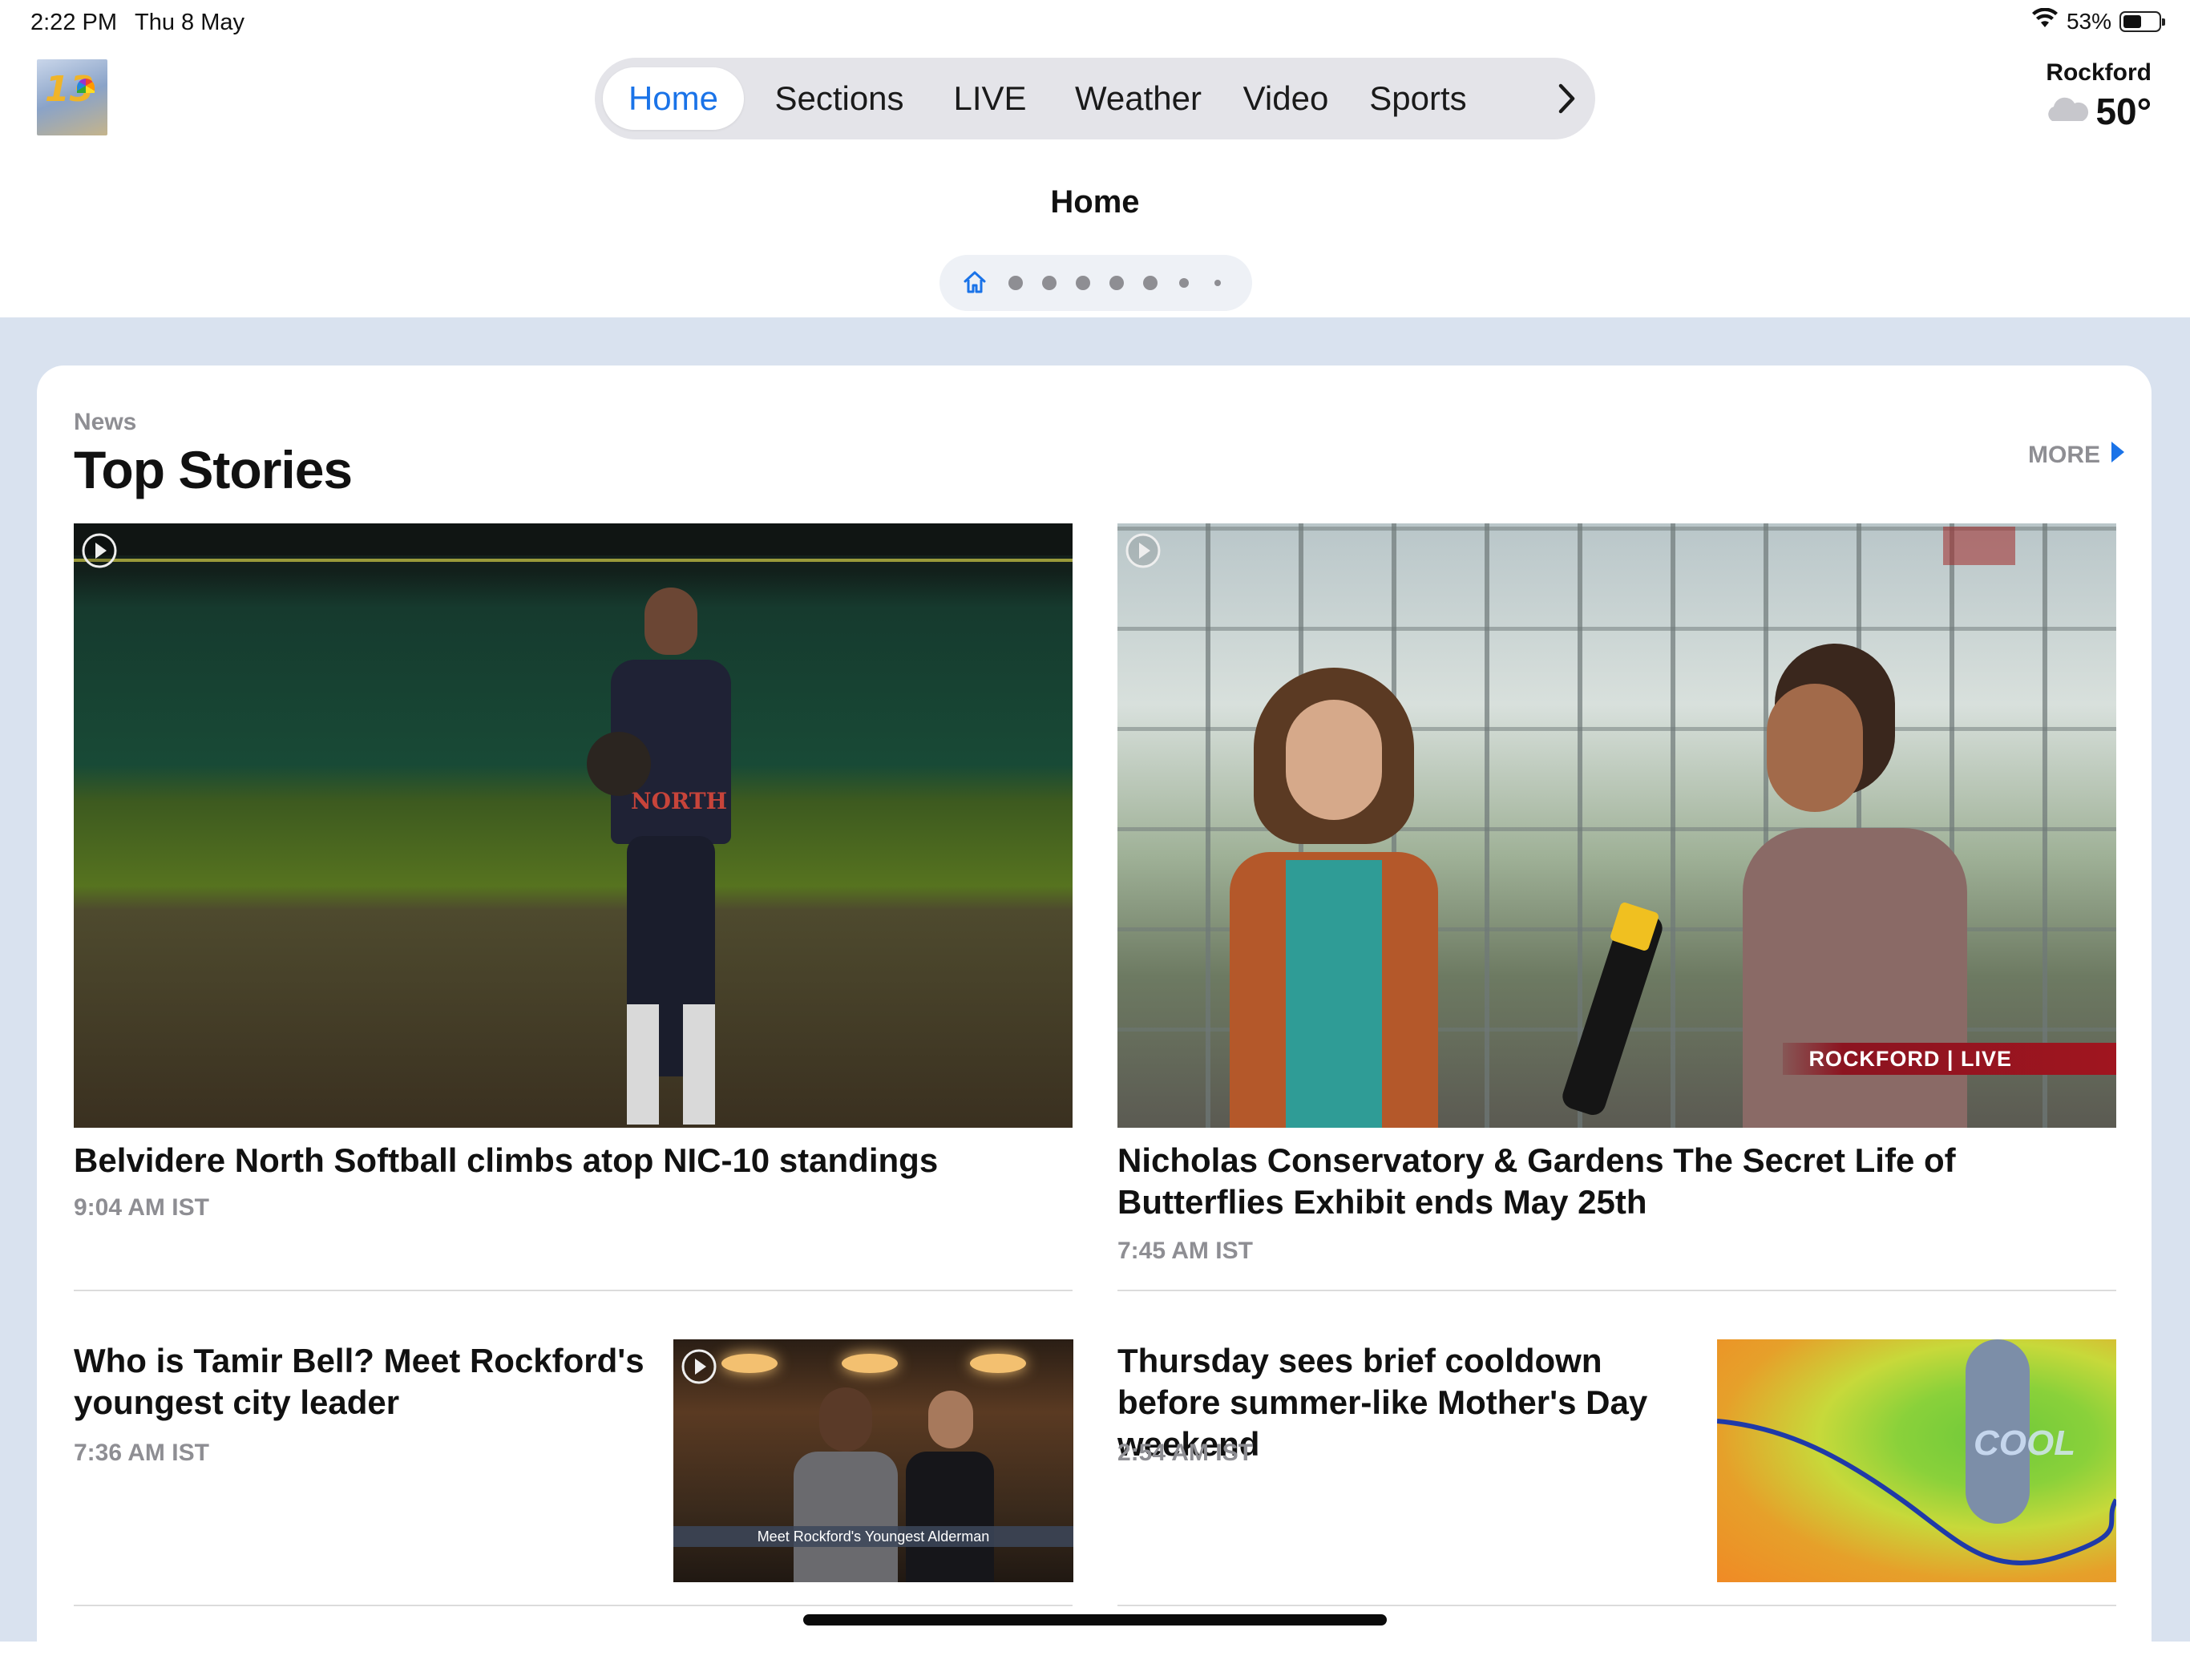  I want to click on more-button: MORE, so click(2077, 455).